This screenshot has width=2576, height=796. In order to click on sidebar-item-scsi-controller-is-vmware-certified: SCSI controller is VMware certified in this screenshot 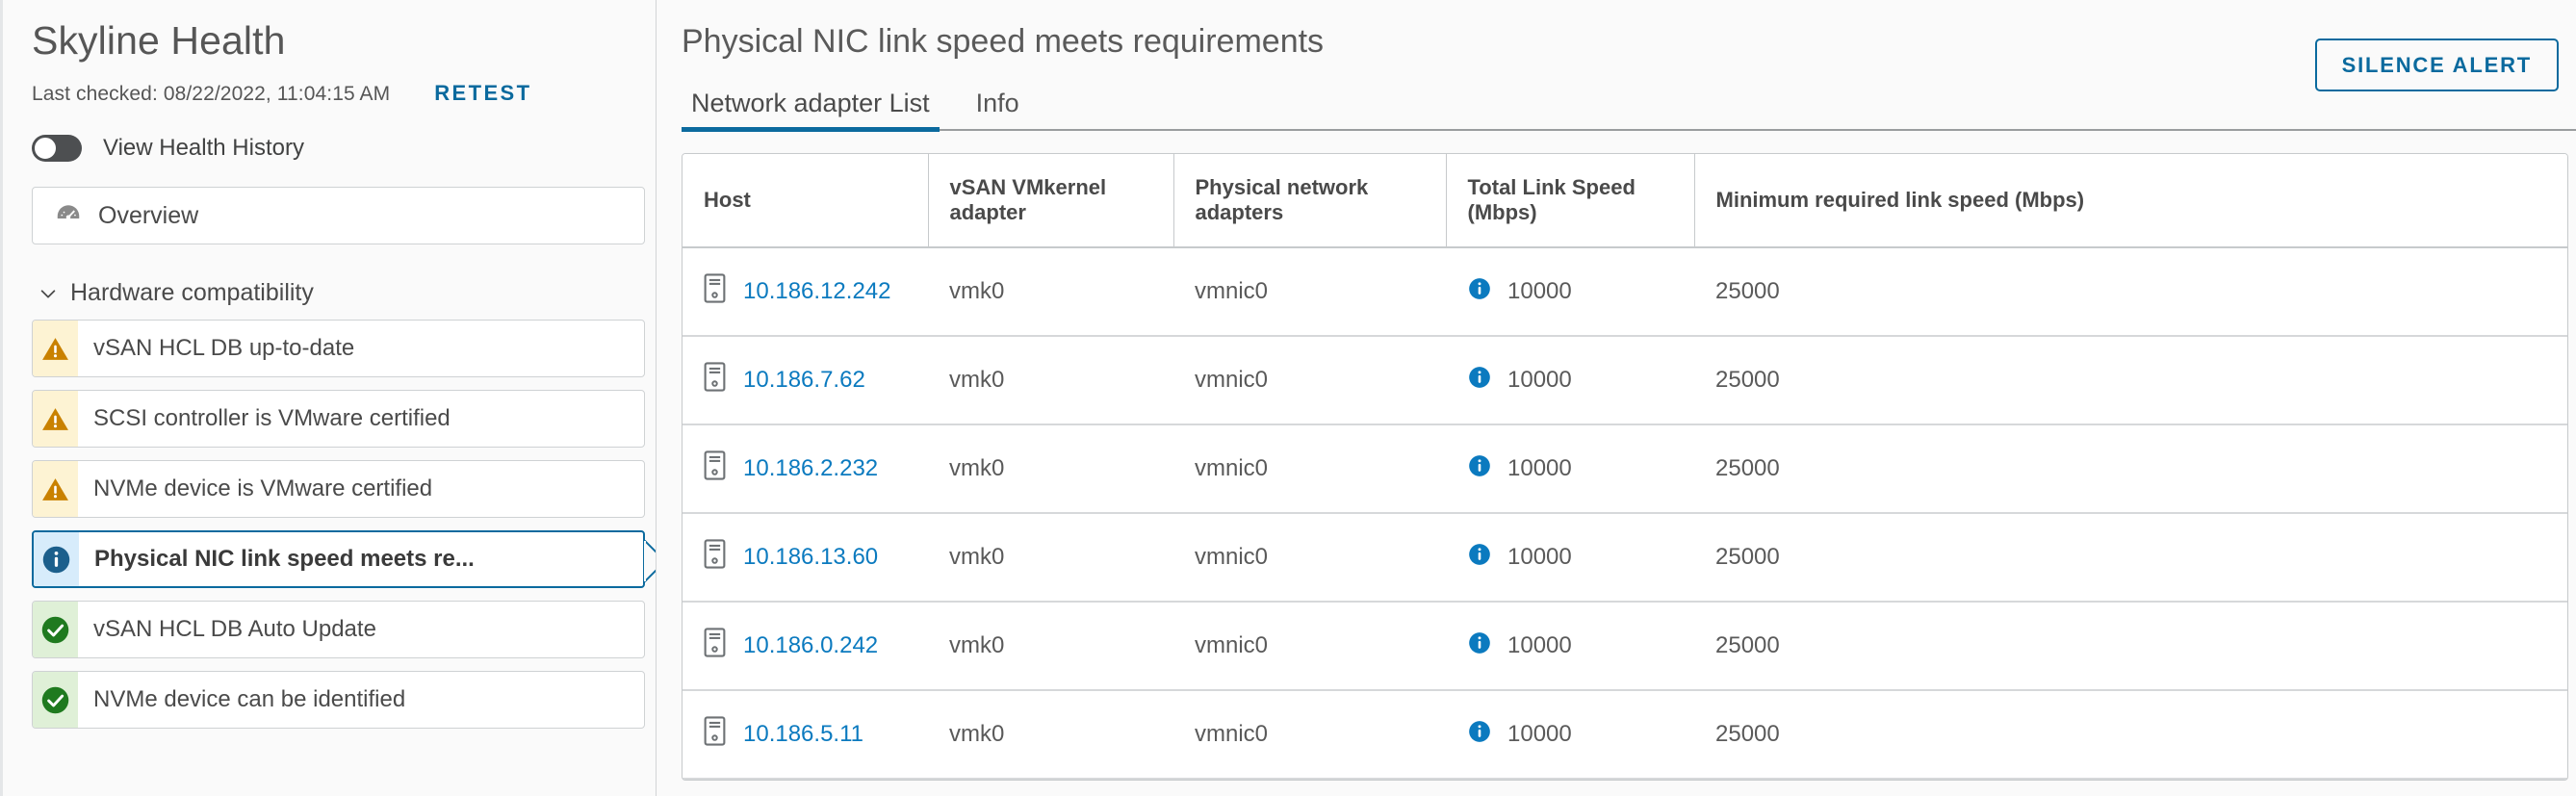, I will do `click(338, 419)`.